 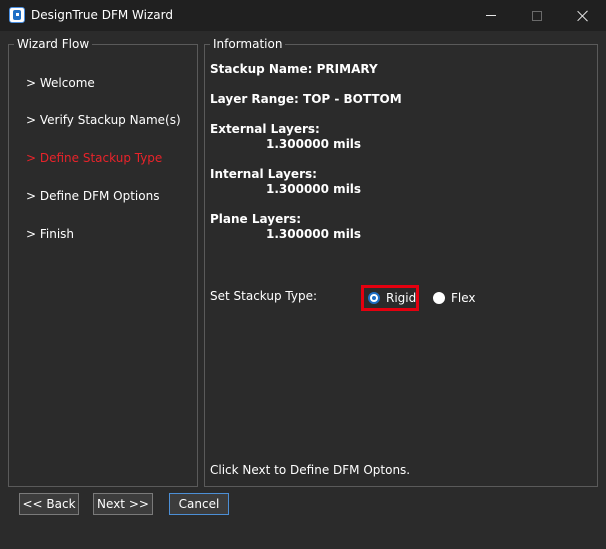 I want to click on flex-radio: Flex, so click(x=454, y=298).